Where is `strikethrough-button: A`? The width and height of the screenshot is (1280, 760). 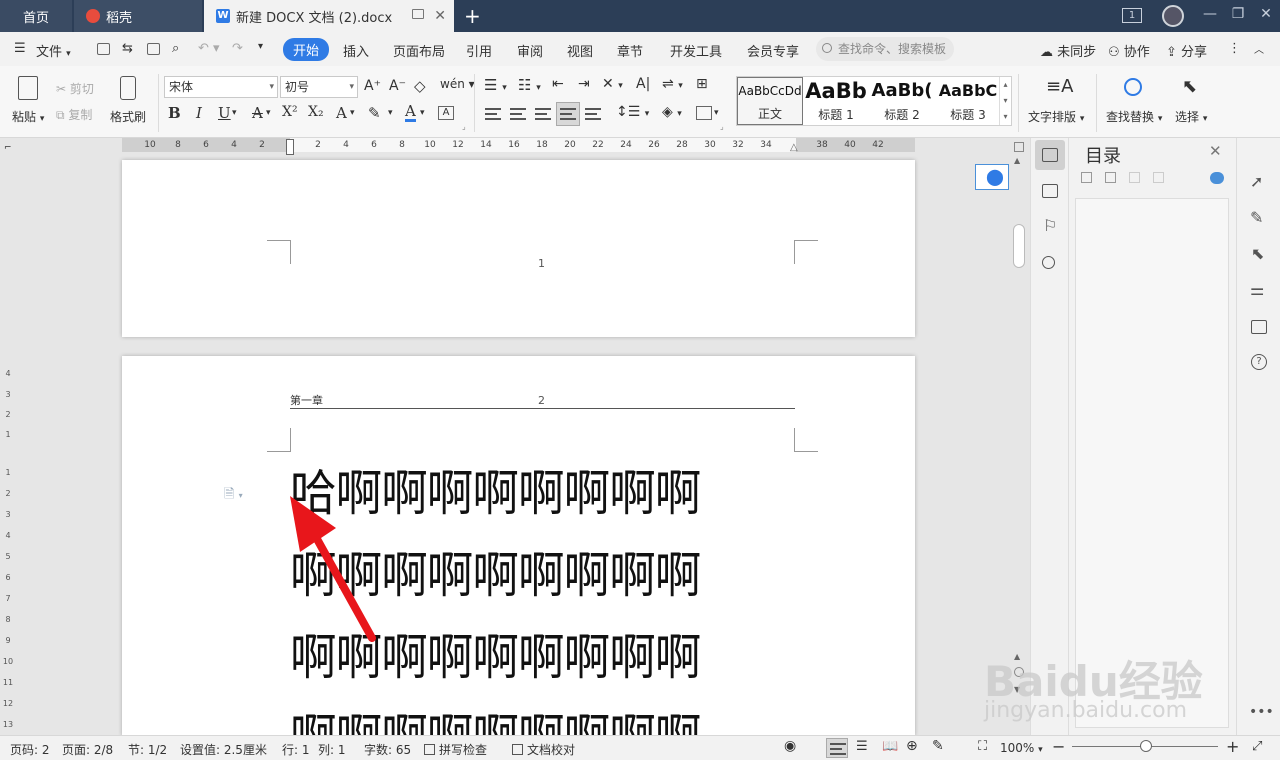
strikethrough-button: A is located at coordinates (257, 113).